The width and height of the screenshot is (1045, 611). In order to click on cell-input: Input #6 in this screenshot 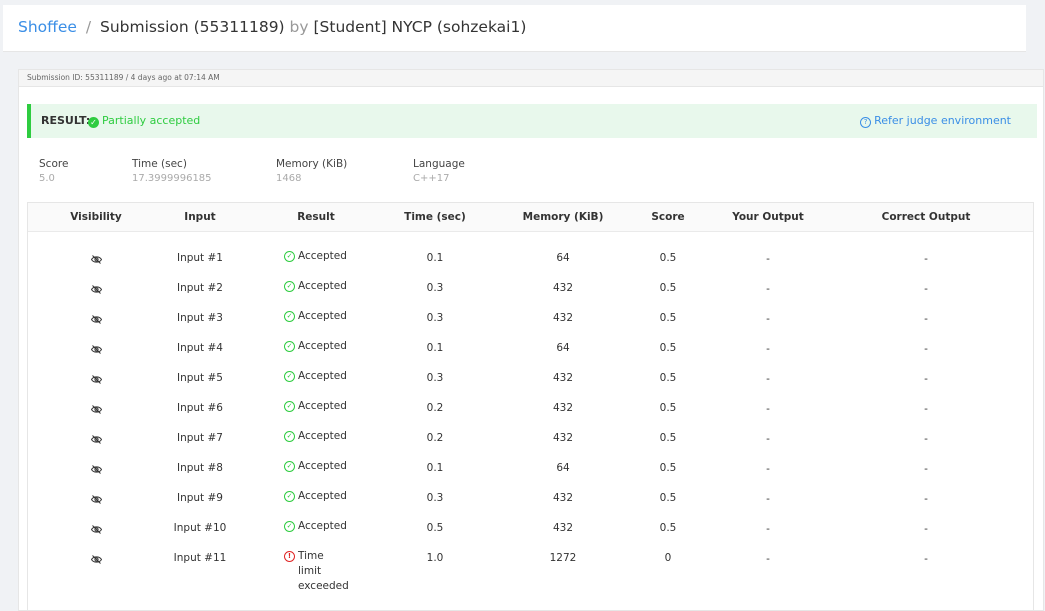, I will do `click(199, 408)`.